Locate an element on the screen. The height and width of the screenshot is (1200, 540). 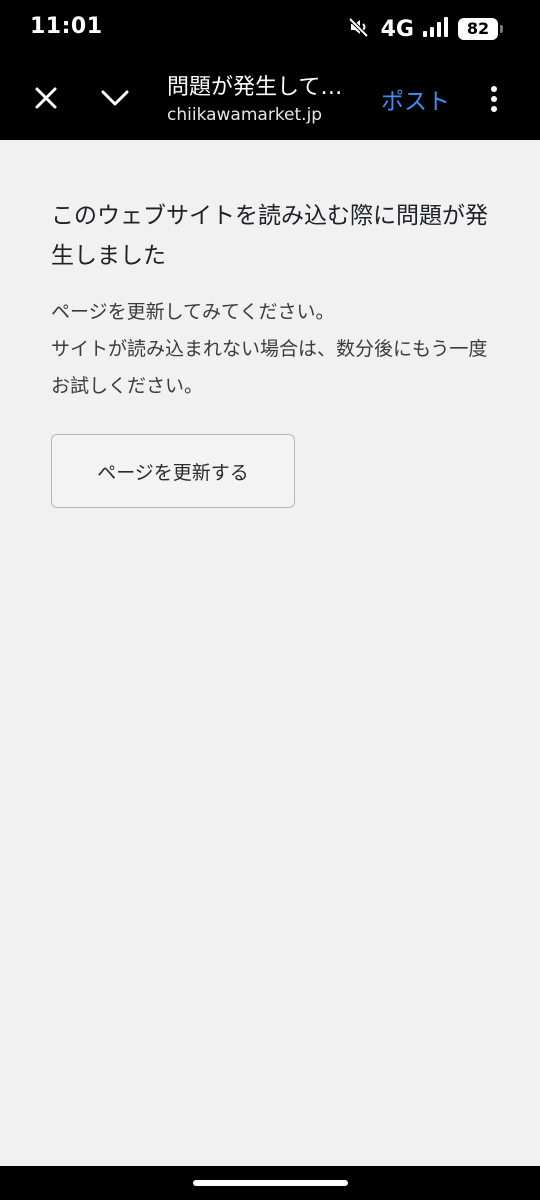
battery-level: 82 is located at coordinates (478, 28).